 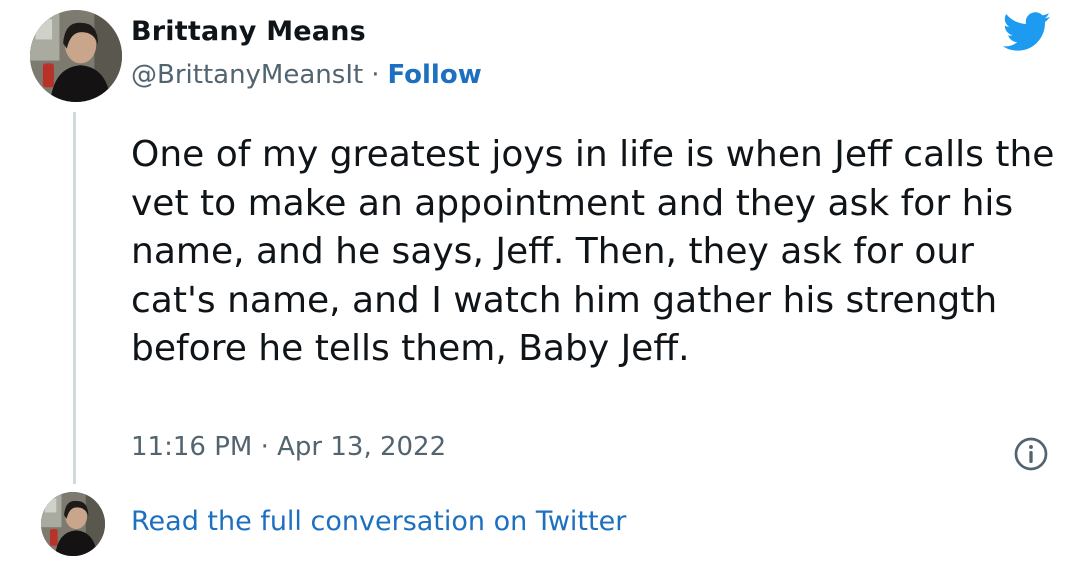 I want to click on info-icon, so click(x=1031, y=454).